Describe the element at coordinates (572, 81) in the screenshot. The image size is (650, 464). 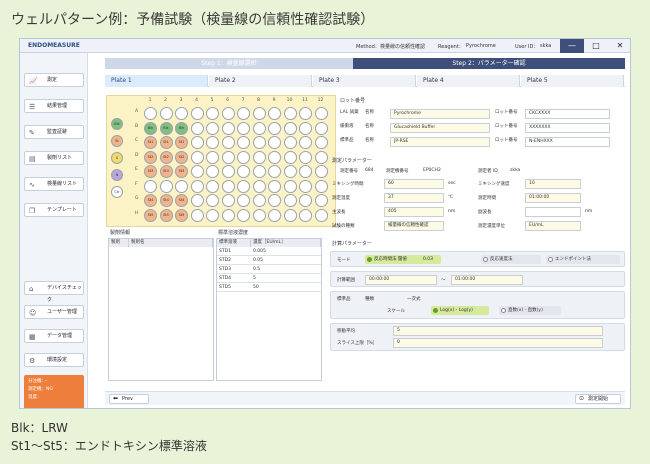
I see `tab-plate-5: Plate 5` at that location.